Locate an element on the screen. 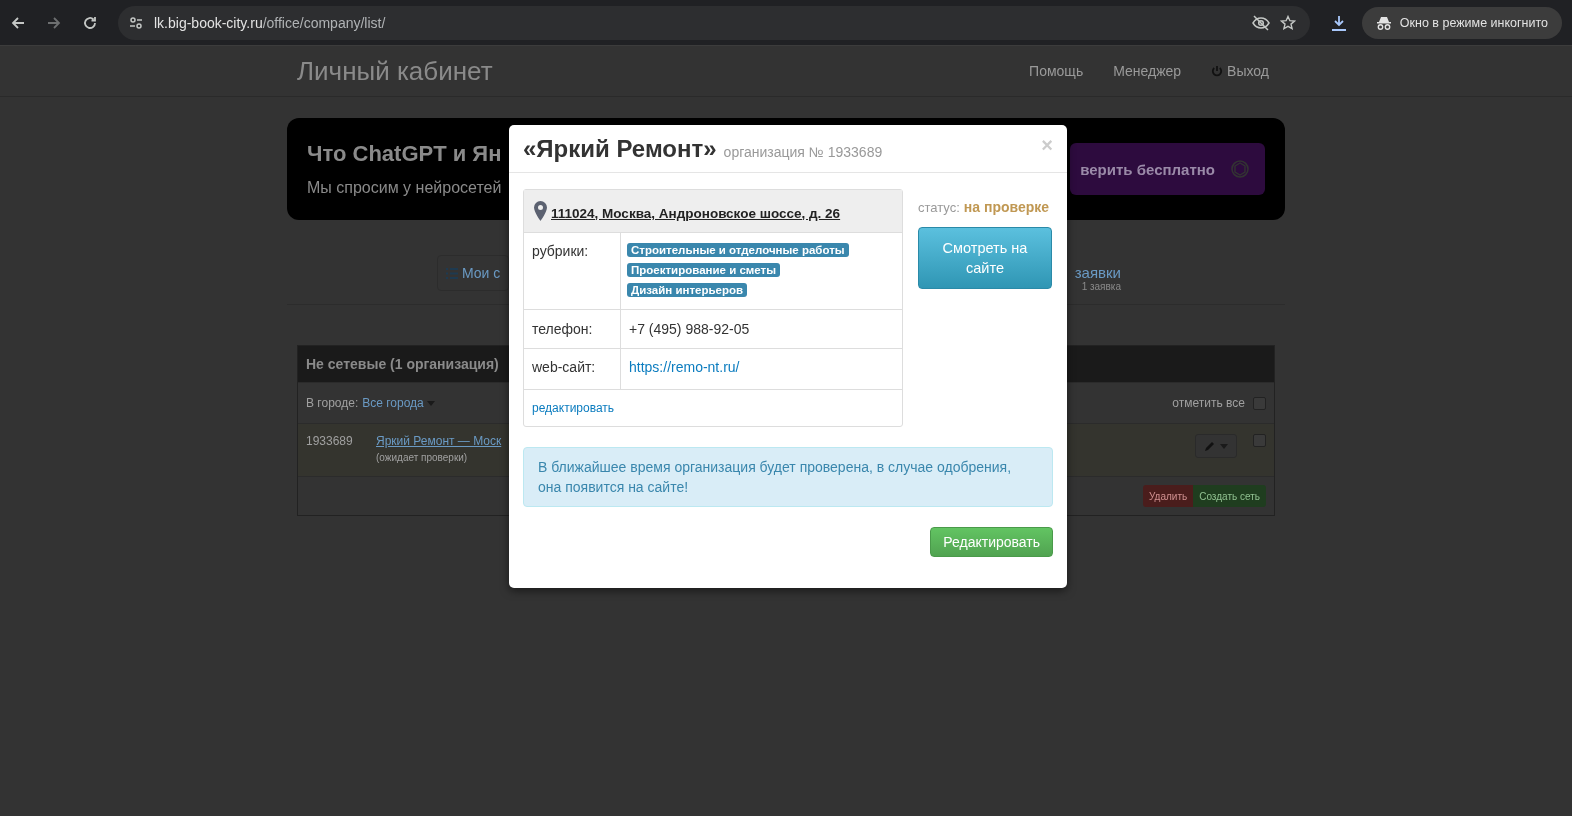 This screenshot has height=816, width=1572. info-alert: В ближайшее время организация будет проверена, в случае одобрения, она появится на сайте! is located at coordinates (788, 477).